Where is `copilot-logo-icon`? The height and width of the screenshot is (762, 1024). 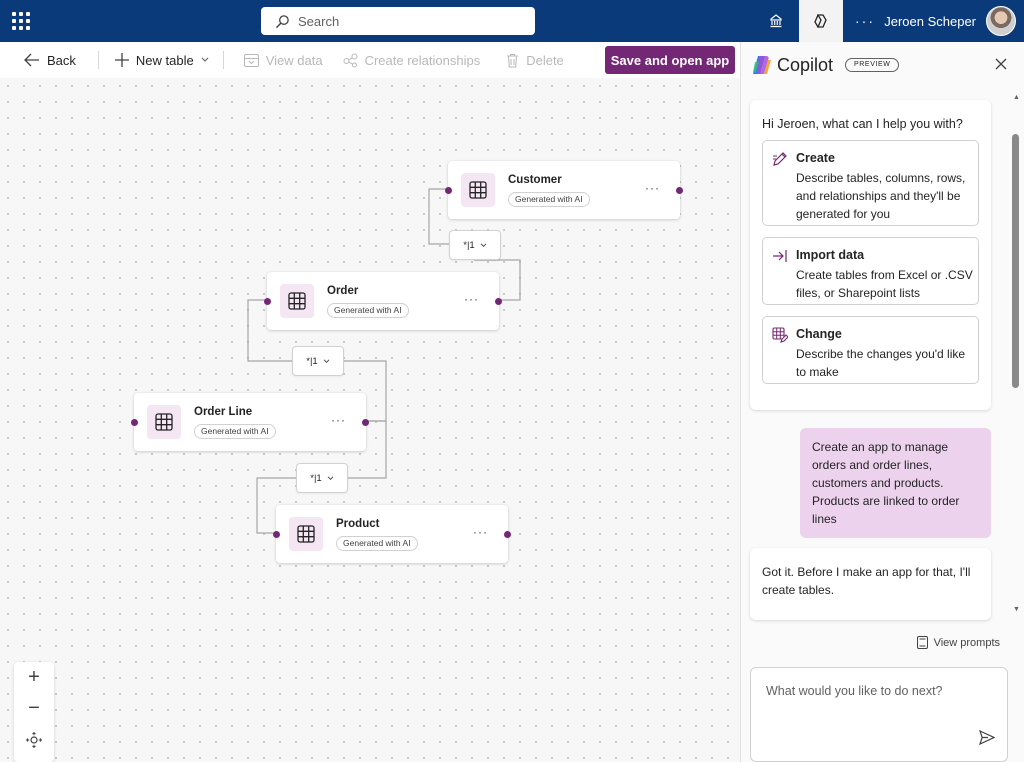 copilot-logo-icon is located at coordinates (762, 65).